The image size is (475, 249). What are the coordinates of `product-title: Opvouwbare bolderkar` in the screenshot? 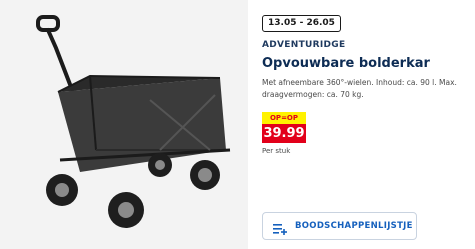 It's located at (346, 63).